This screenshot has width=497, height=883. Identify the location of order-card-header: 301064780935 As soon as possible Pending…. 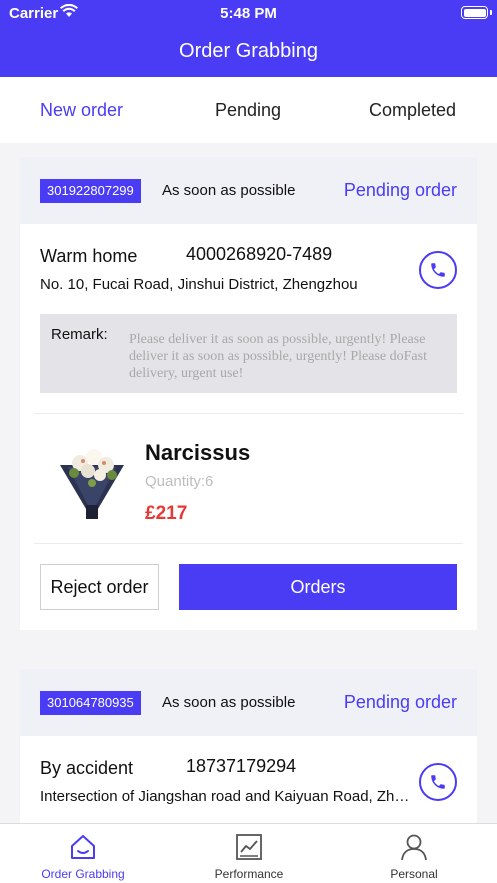
(248, 702).